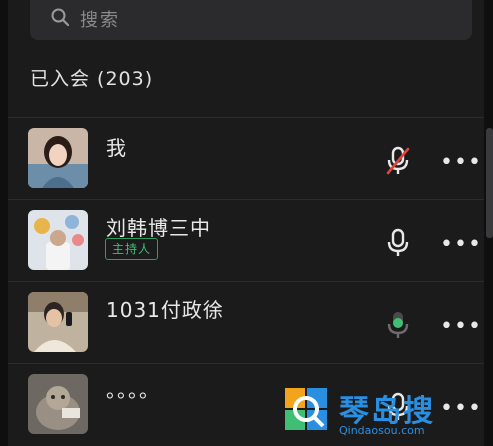 This screenshot has height=446, width=493. What do you see at coordinates (398, 243) in the screenshot?
I see `mic-icon` at bounding box center [398, 243].